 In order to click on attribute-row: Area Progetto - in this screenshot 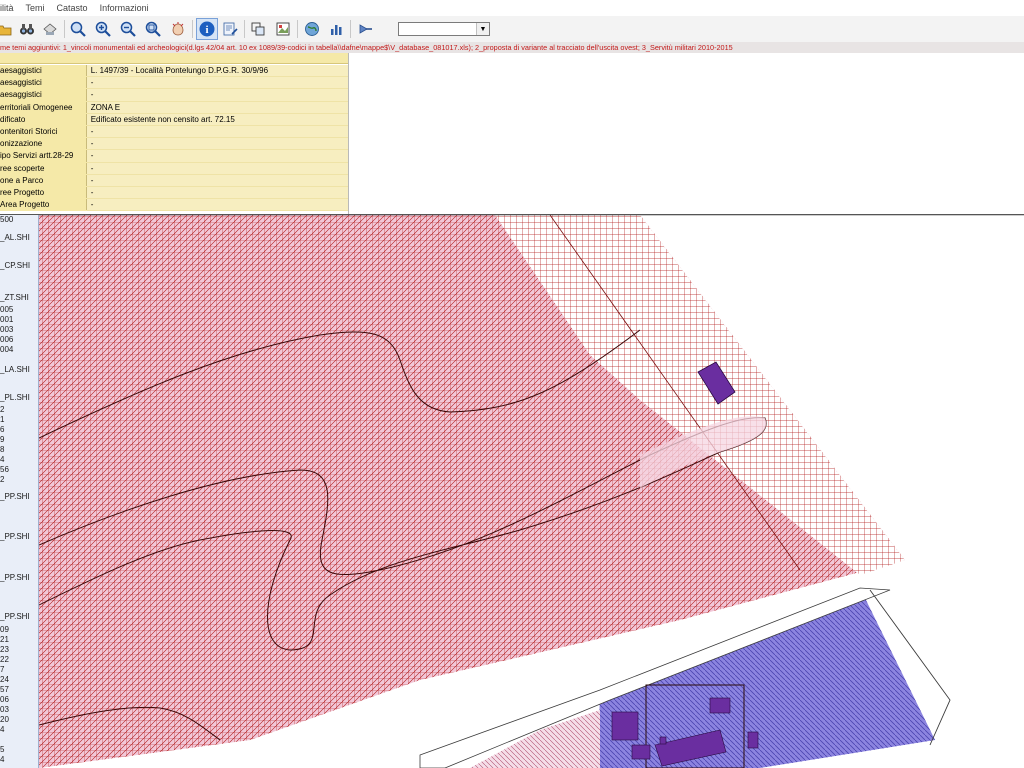, I will do `click(174, 205)`.